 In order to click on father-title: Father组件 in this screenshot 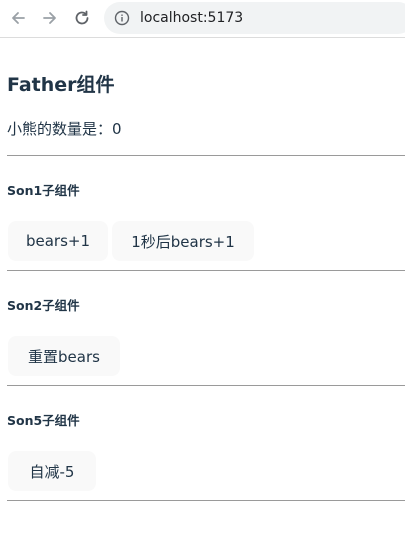, I will do `click(61, 85)`.